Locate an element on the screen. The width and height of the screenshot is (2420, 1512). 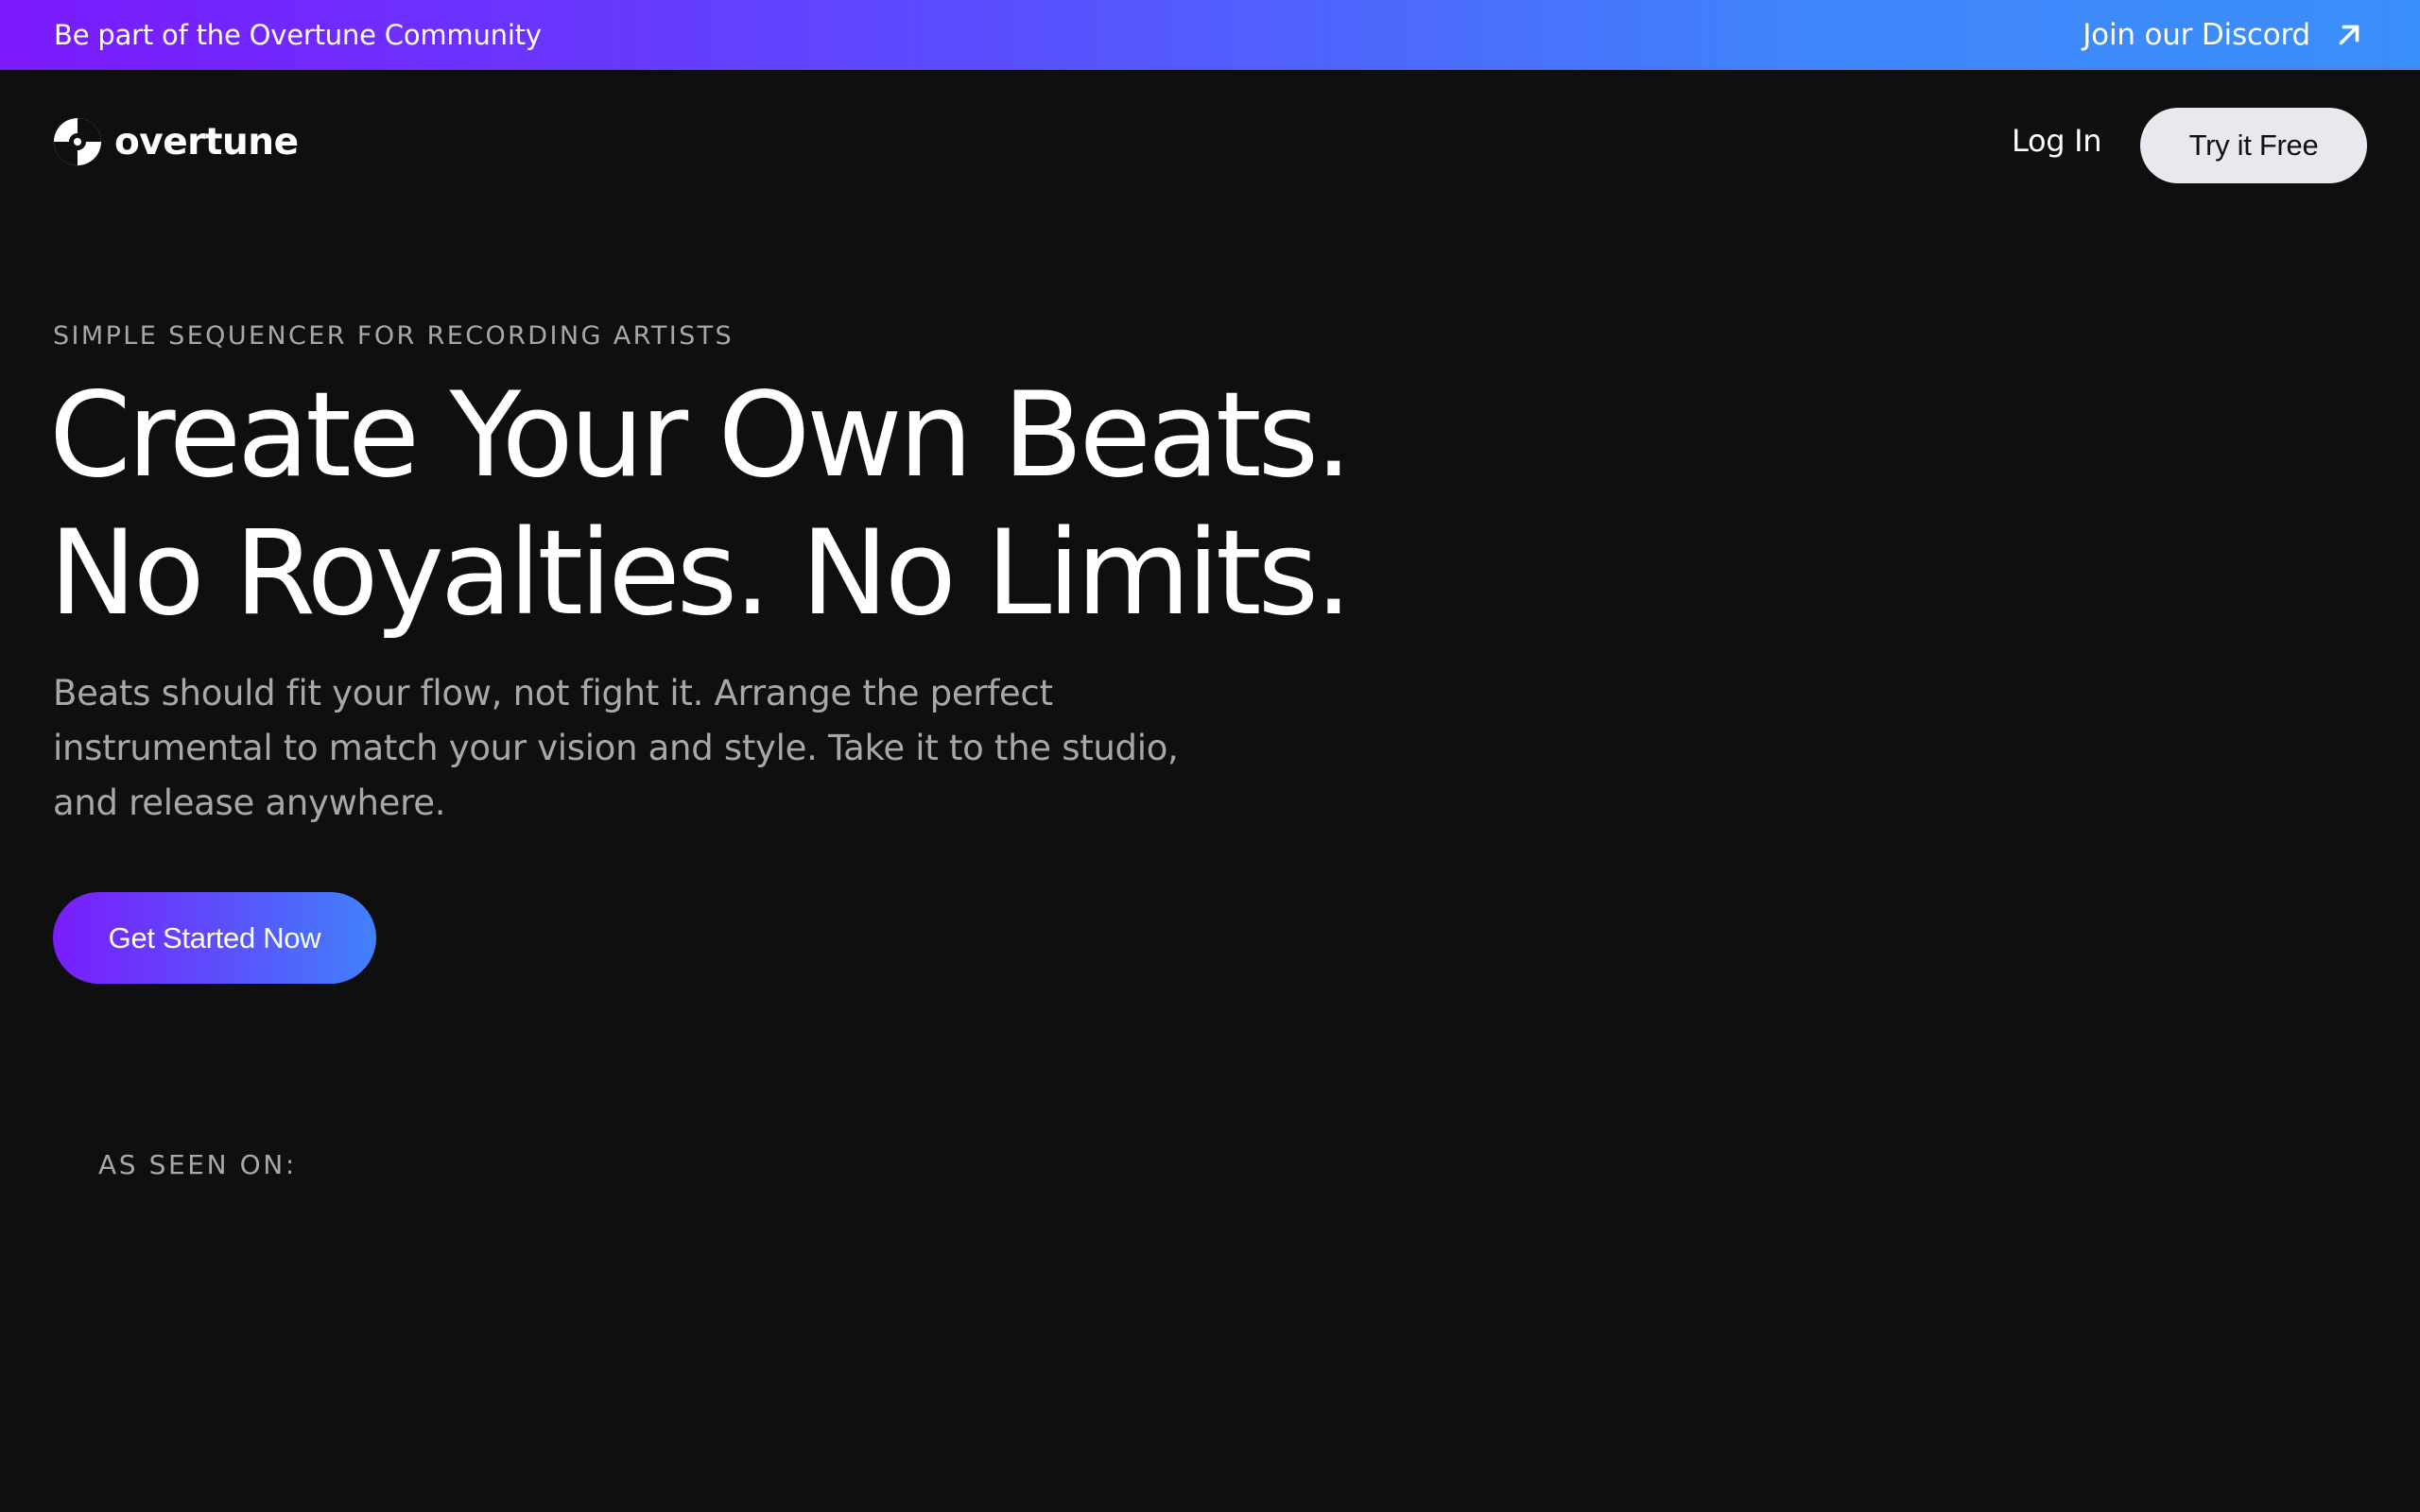
arrow-up-right-icon is located at coordinates (2349, 35).